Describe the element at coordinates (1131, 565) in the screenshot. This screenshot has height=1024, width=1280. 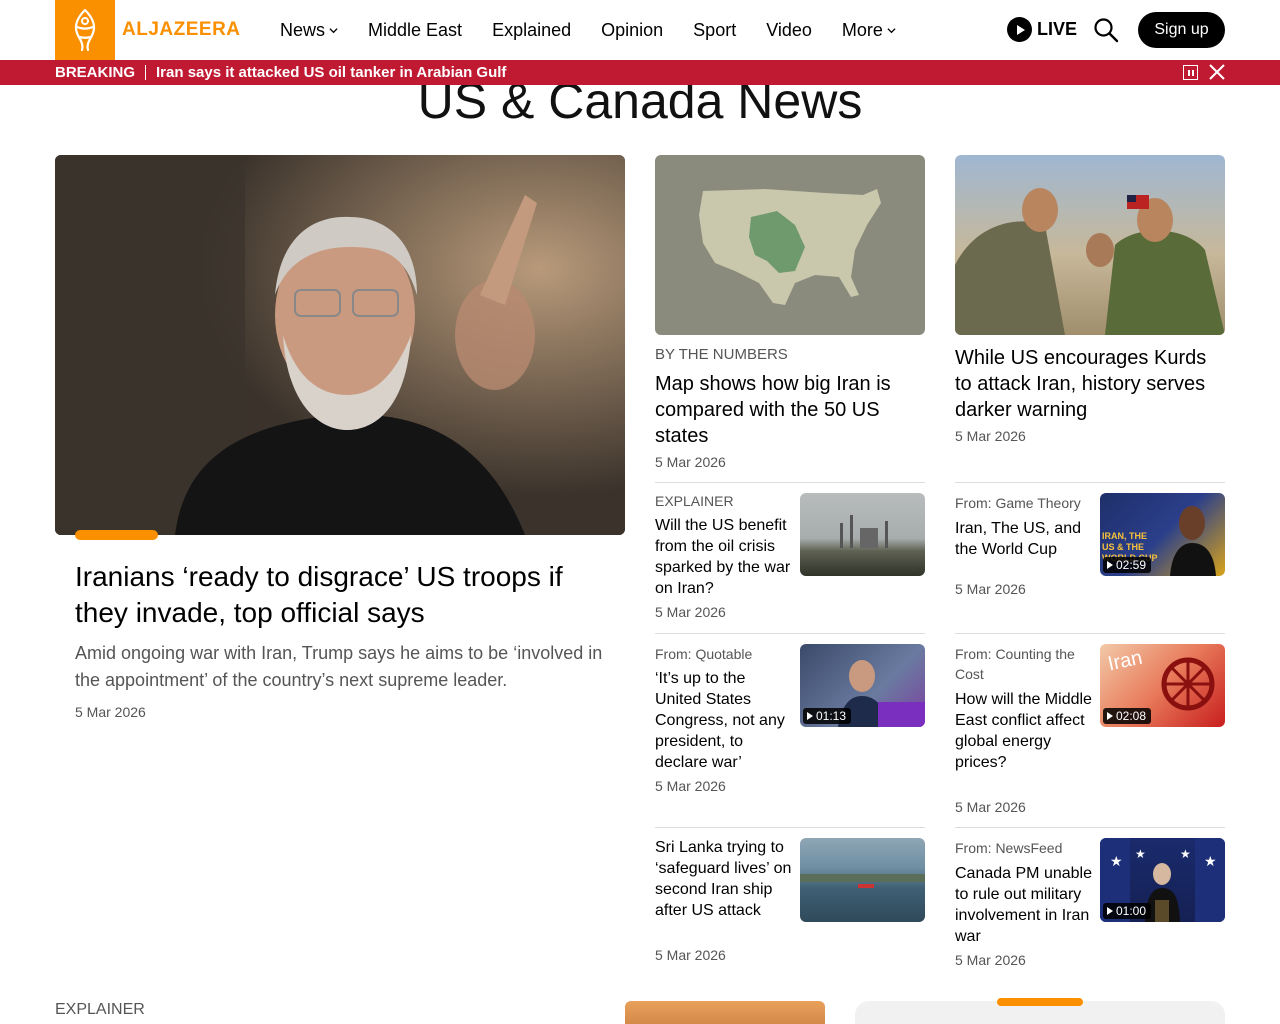
I see `duration-text: 02:59` at that location.